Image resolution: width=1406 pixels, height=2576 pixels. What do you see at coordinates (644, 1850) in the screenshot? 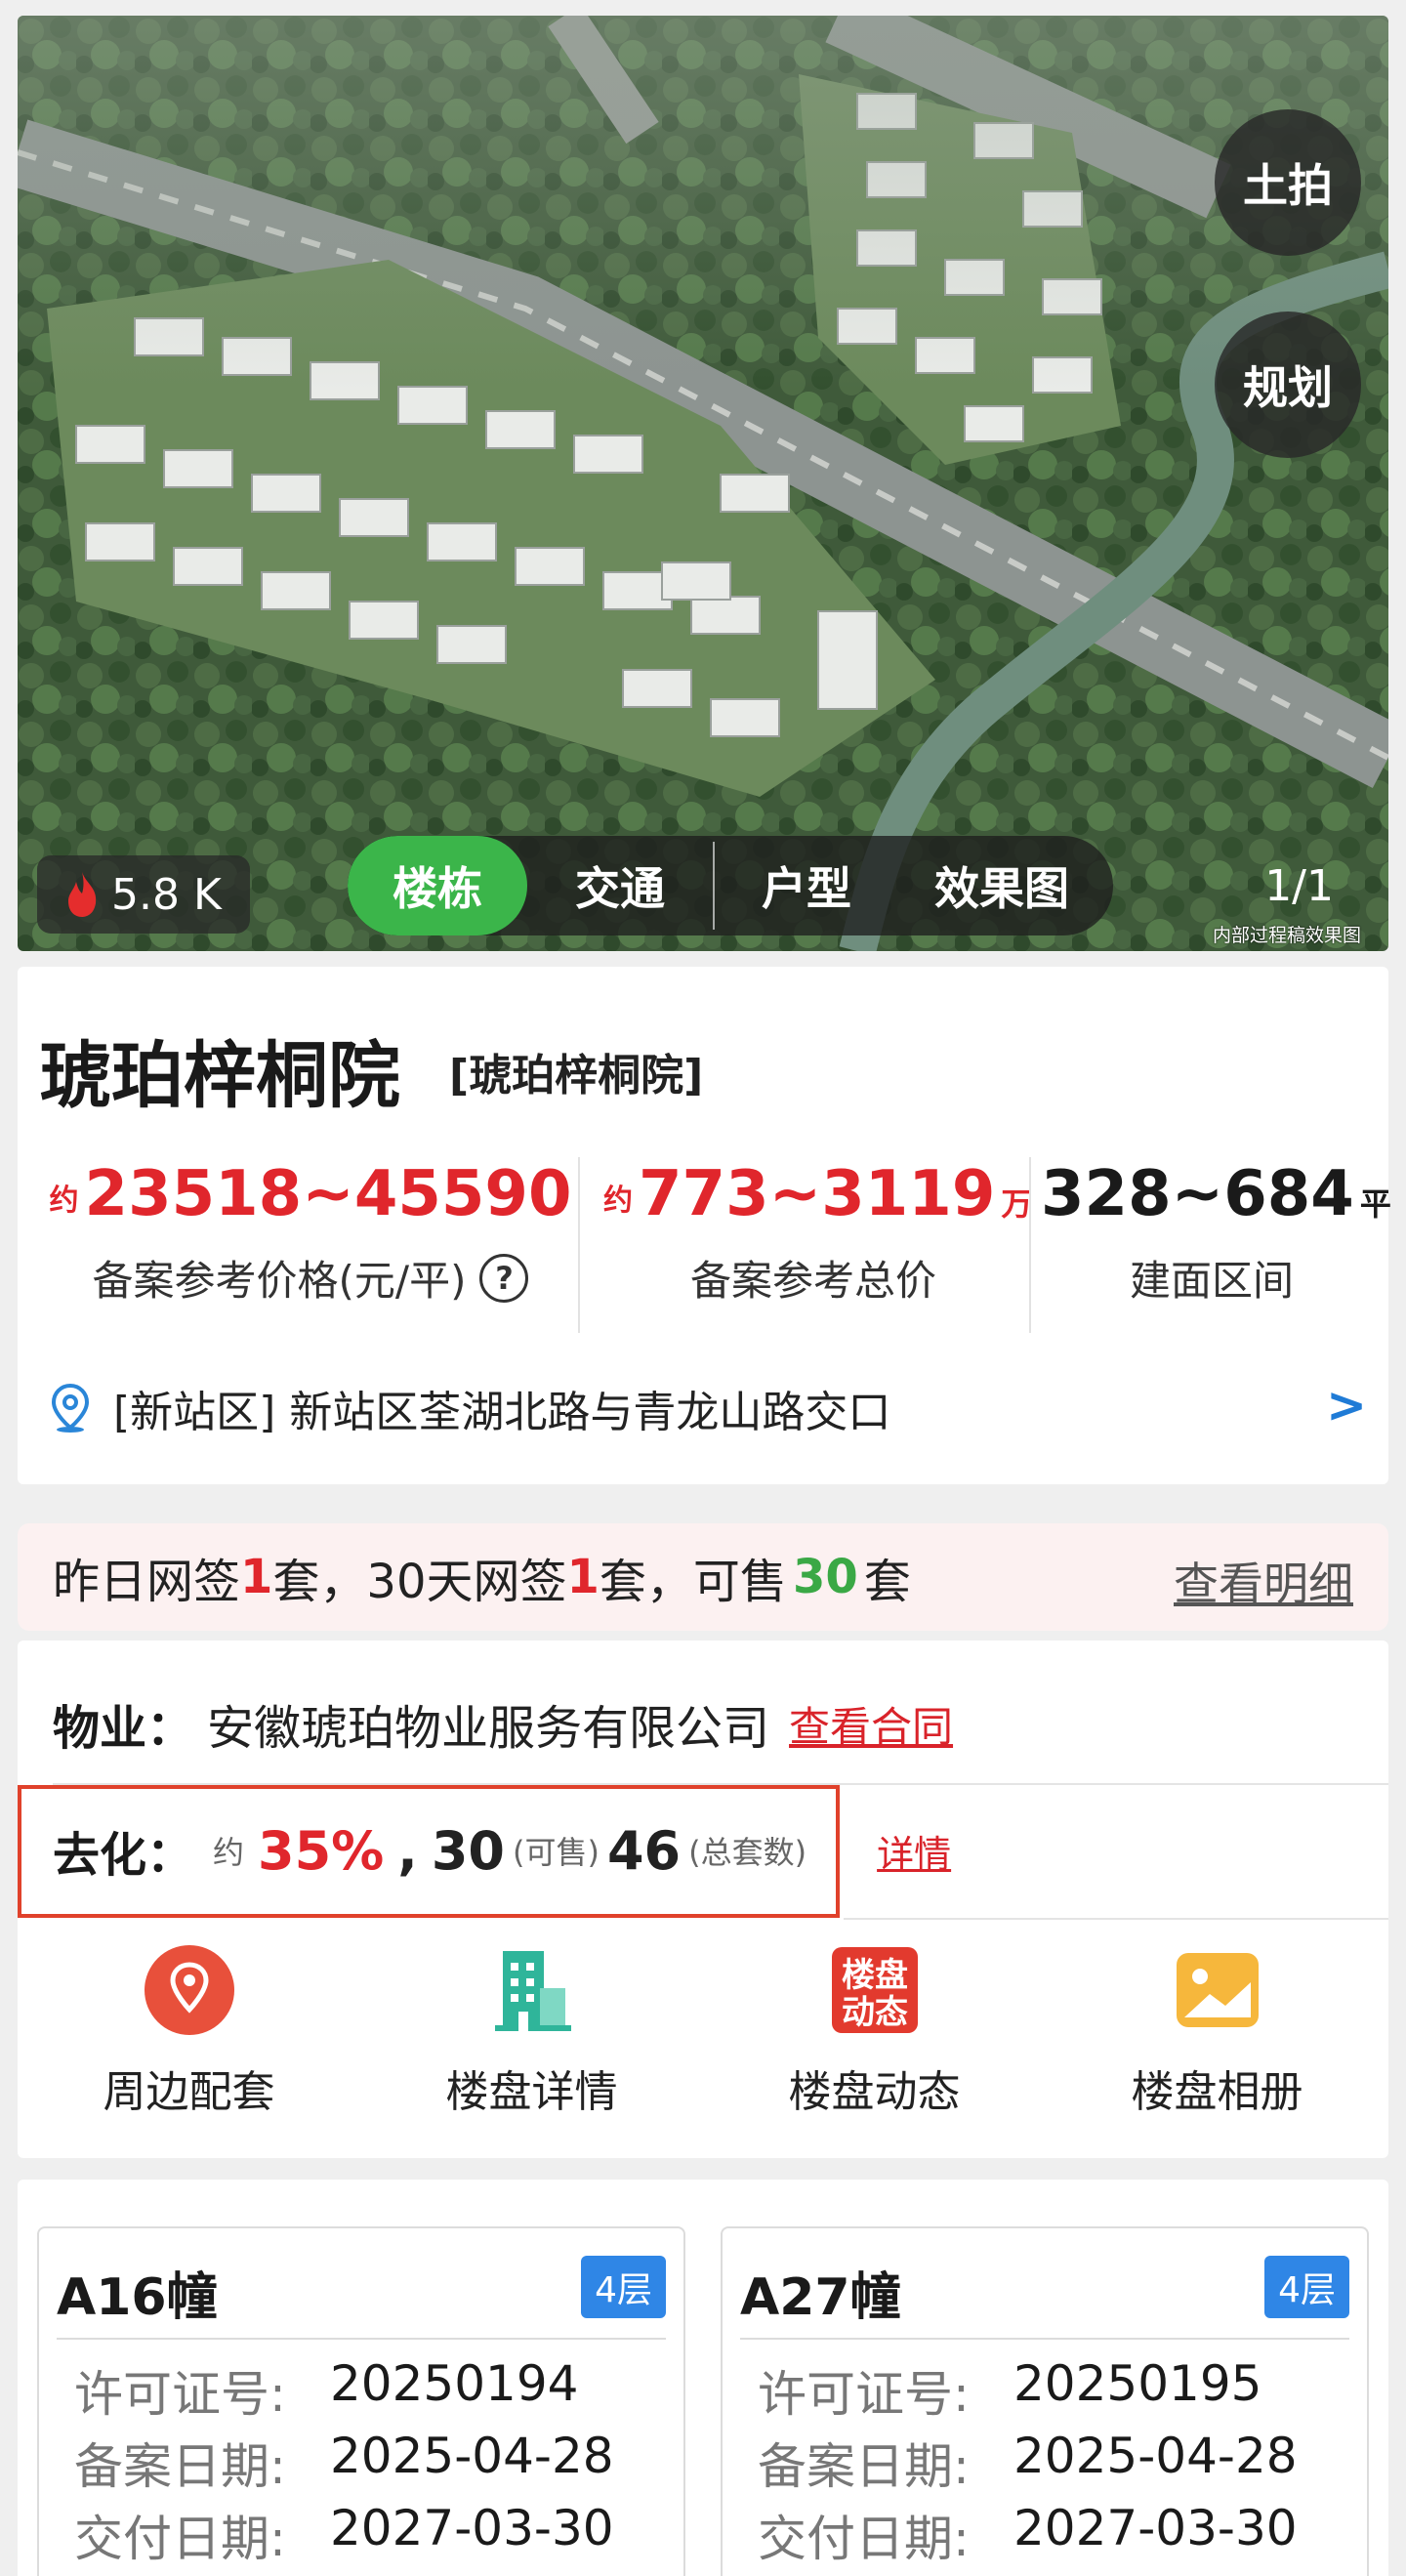
I see `total-units: 46` at bounding box center [644, 1850].